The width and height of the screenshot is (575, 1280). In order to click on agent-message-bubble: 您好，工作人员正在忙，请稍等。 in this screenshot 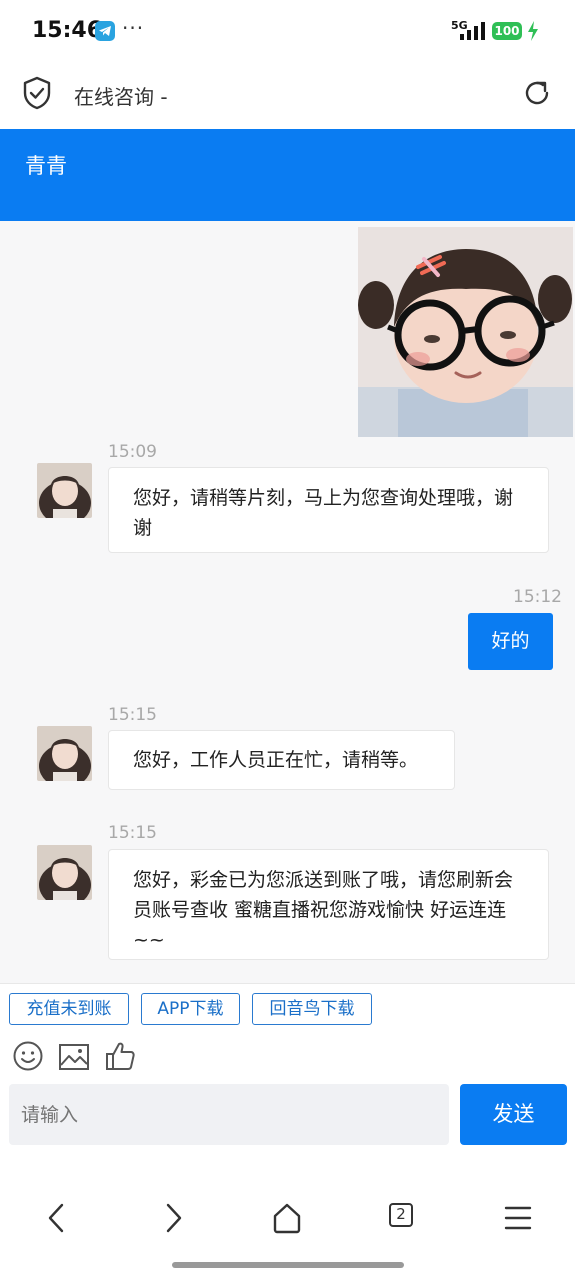, I will do `click(281, 760)`.